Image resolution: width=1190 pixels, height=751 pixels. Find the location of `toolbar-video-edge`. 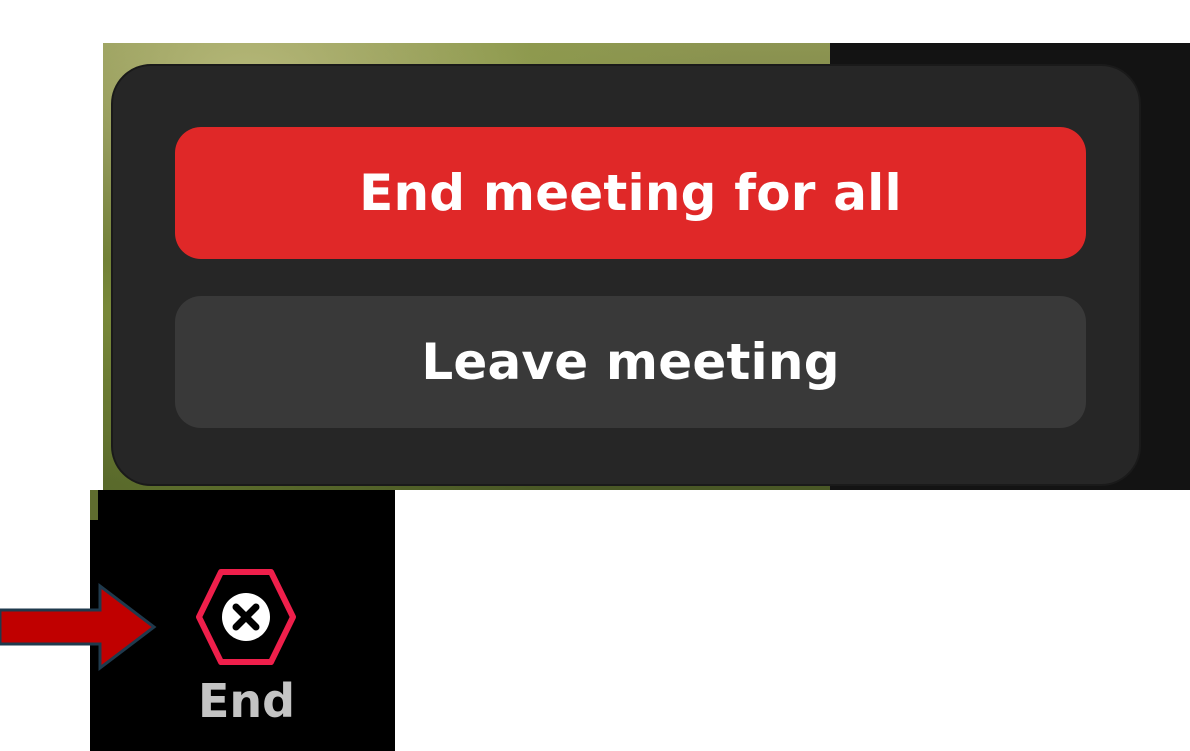

toolbar-video-edge is located at coordinates (94, 505).